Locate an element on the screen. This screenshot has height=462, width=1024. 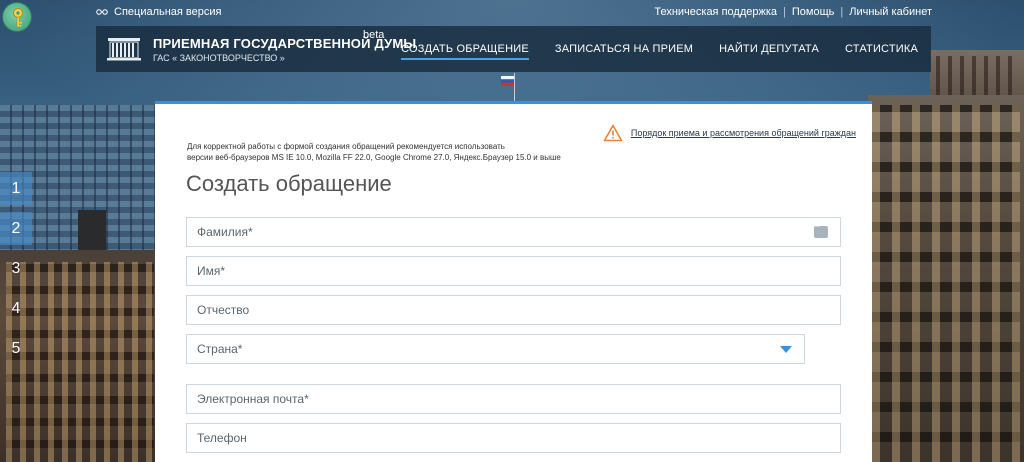
step-number: 2 is located at coordinates (16, 228).